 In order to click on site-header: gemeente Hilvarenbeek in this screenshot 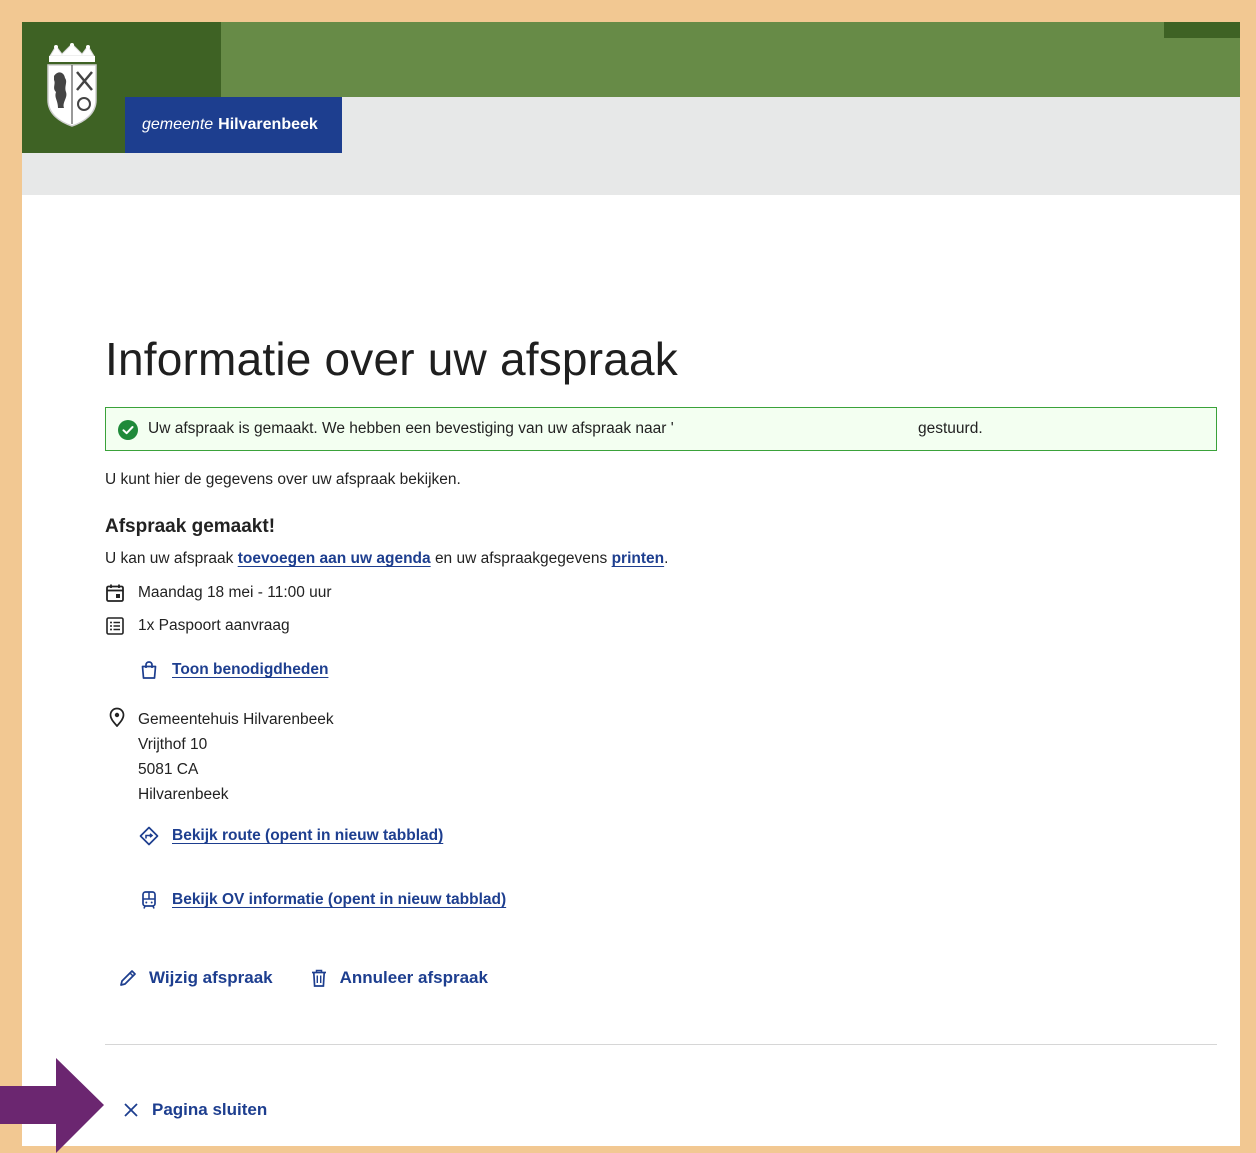, I will do `click(631, 108)`.